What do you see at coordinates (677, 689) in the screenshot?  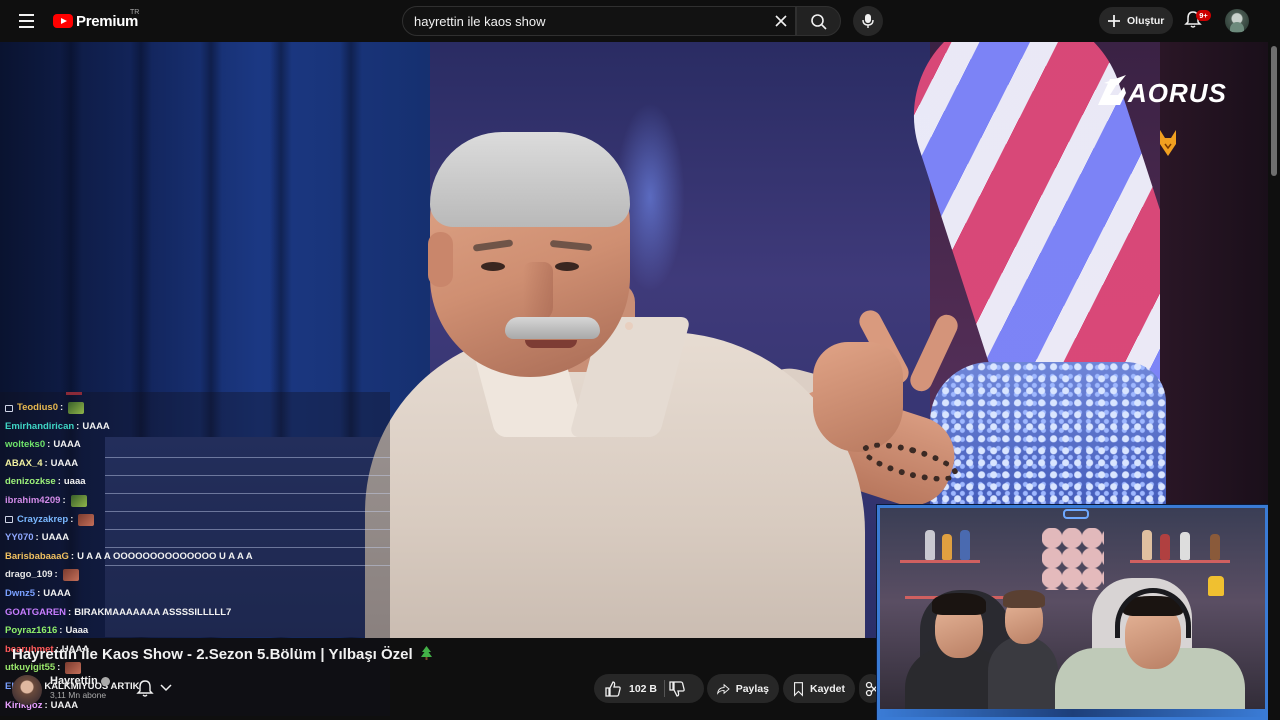 I see `thumbs-down-icon` at bounding box center [677, 689].